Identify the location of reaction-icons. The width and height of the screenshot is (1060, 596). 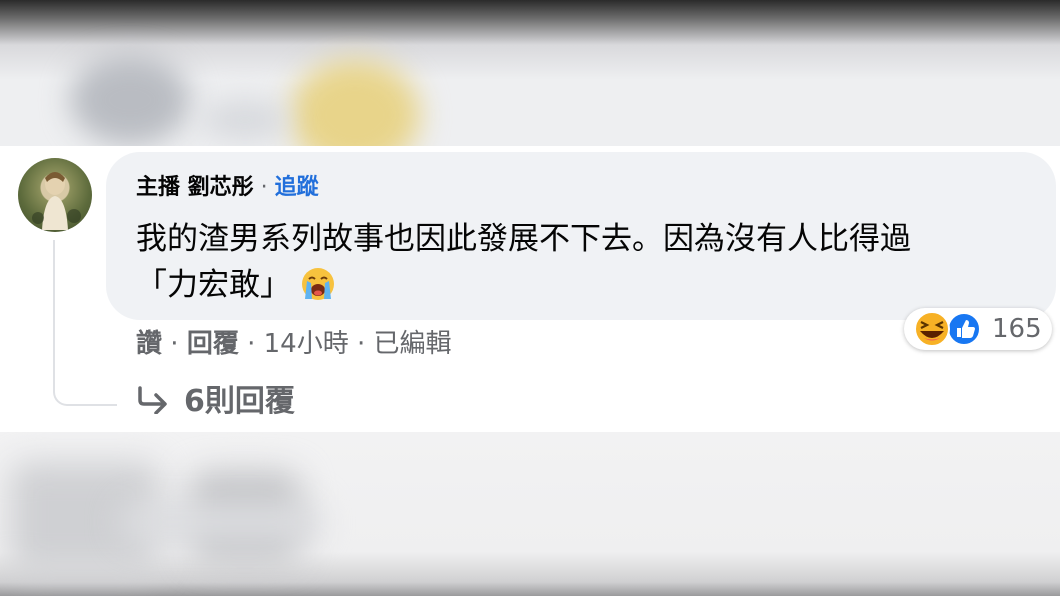
(947, 329).